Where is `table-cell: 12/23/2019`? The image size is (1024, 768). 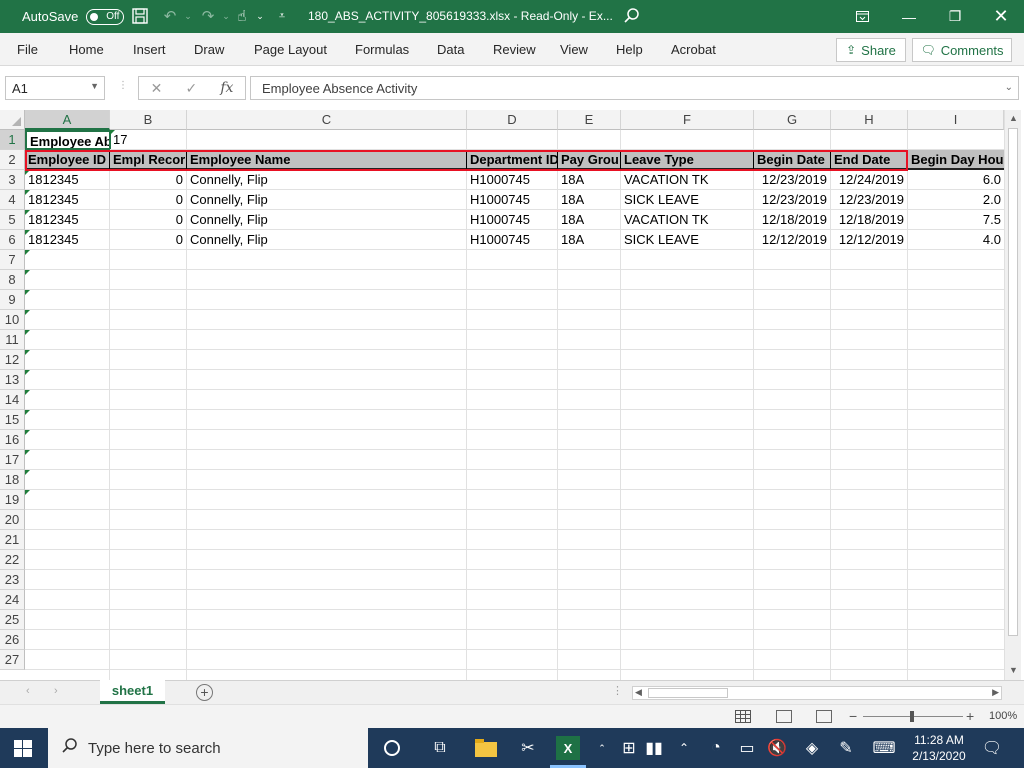 table-cell: 12/23/2019 is located at coordinates (792, 180).